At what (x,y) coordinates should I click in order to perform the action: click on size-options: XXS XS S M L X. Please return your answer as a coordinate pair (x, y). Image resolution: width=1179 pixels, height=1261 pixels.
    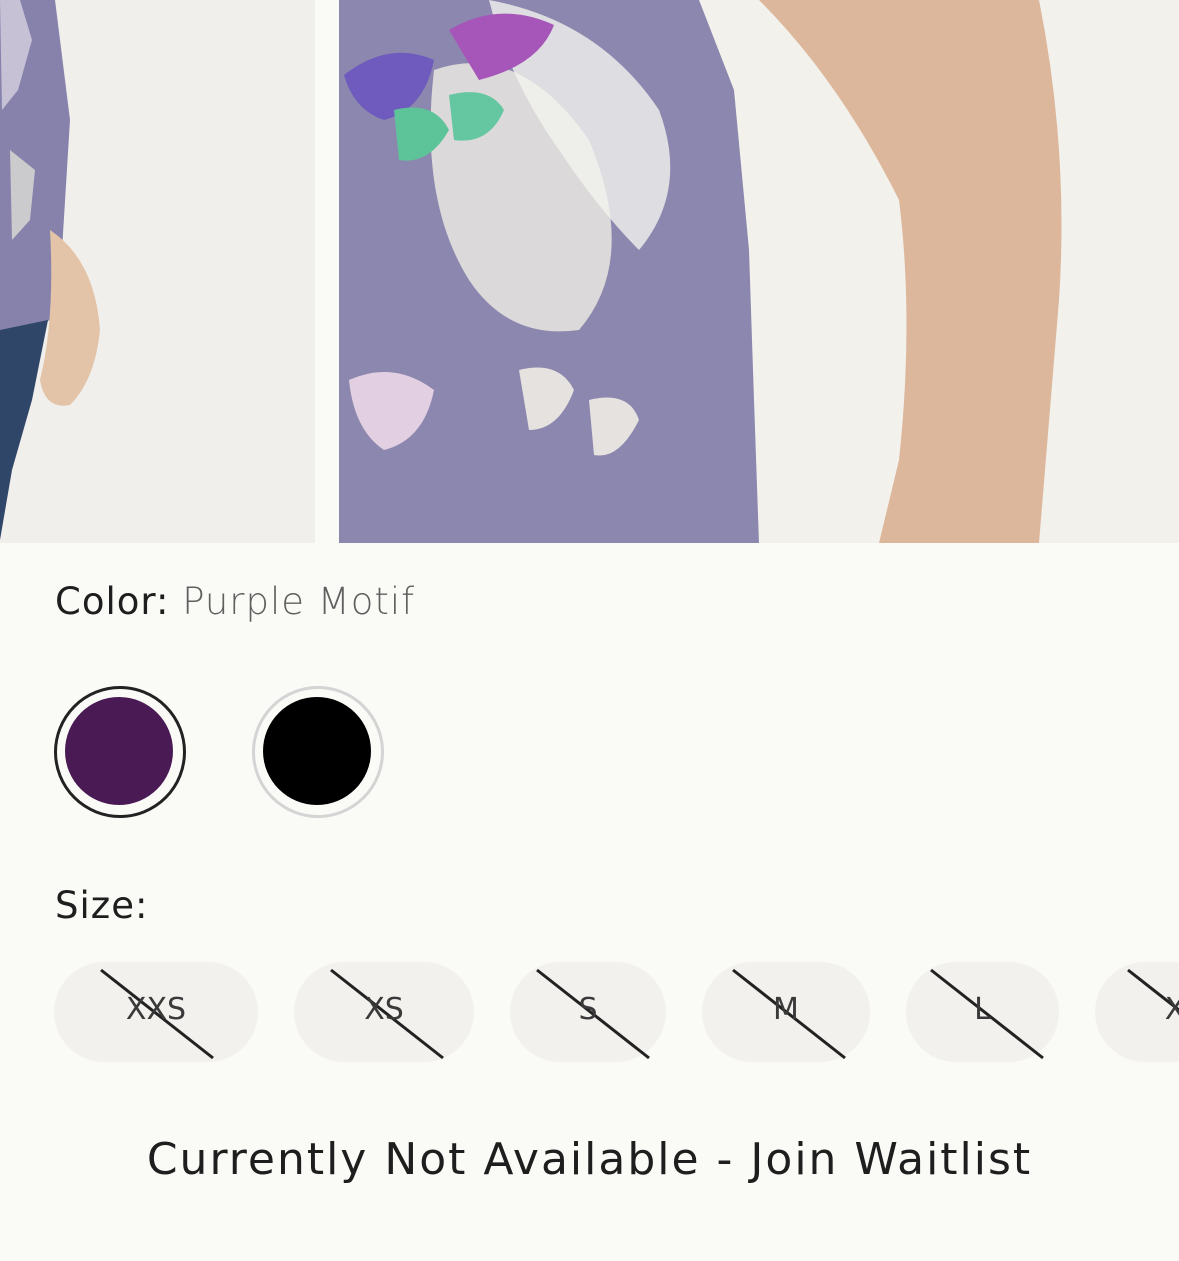
    Looking at the image, I should click on (589, 1012).